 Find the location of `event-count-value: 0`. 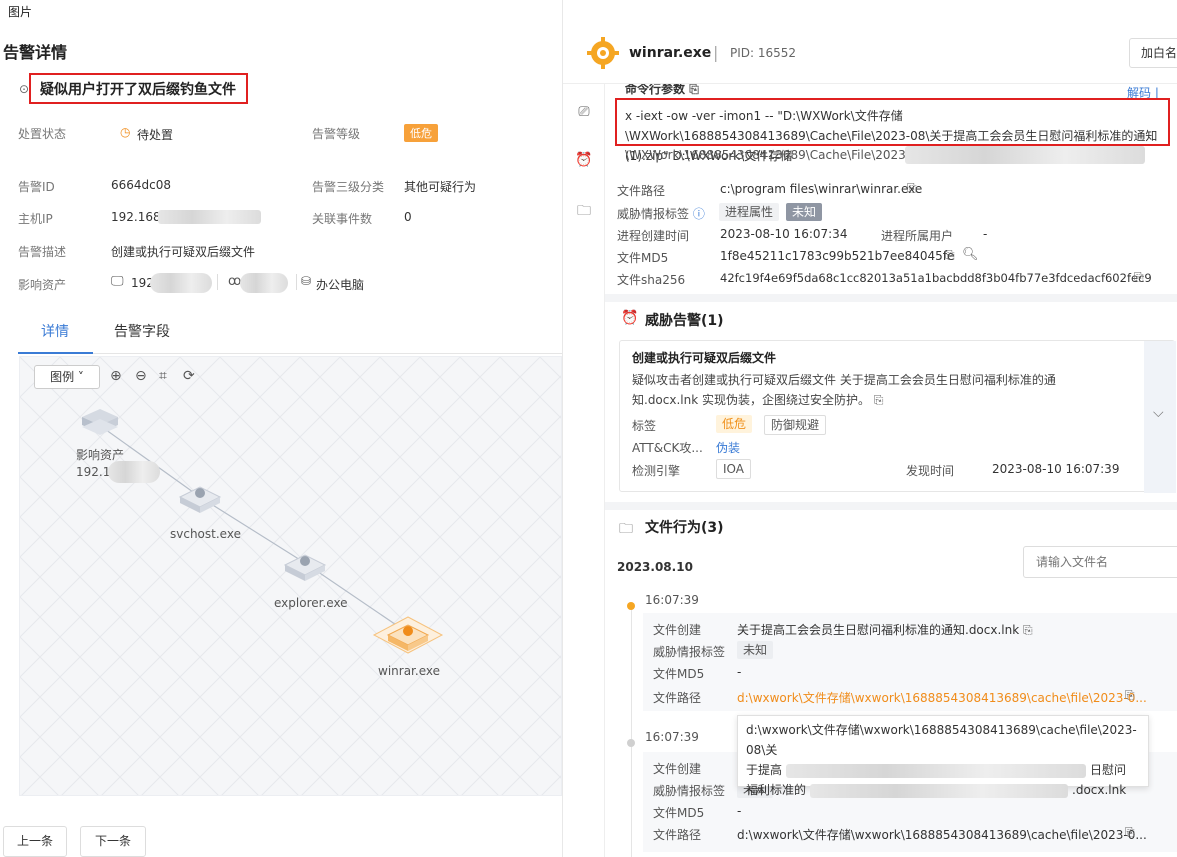

event-count-value: 0 is located at coordinates (408, 217).